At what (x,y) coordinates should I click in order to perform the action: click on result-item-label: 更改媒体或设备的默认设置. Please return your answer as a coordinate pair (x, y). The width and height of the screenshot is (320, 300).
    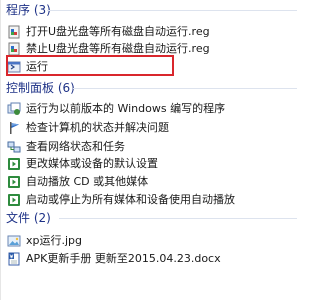
    Looking at the image, I should click on (92, 163).